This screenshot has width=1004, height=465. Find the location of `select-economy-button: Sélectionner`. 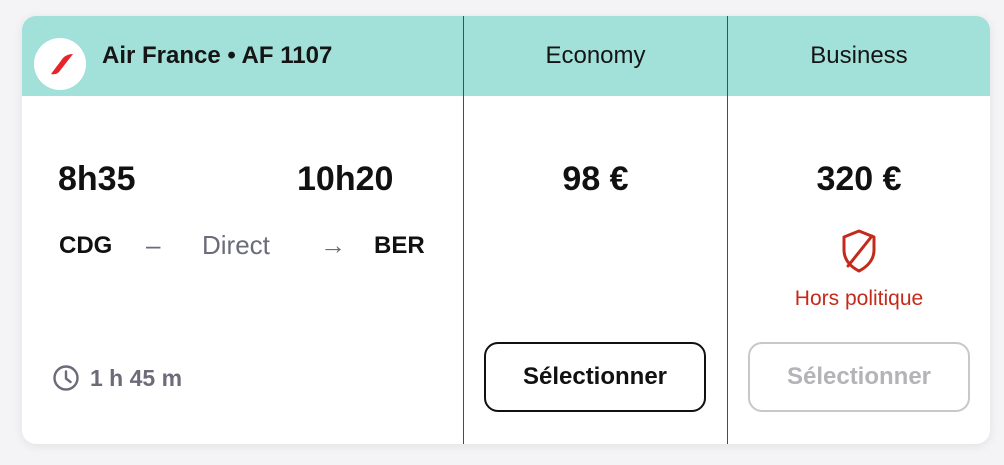

select-economy-button: Sélectionner is located at coordinates (595, 377).